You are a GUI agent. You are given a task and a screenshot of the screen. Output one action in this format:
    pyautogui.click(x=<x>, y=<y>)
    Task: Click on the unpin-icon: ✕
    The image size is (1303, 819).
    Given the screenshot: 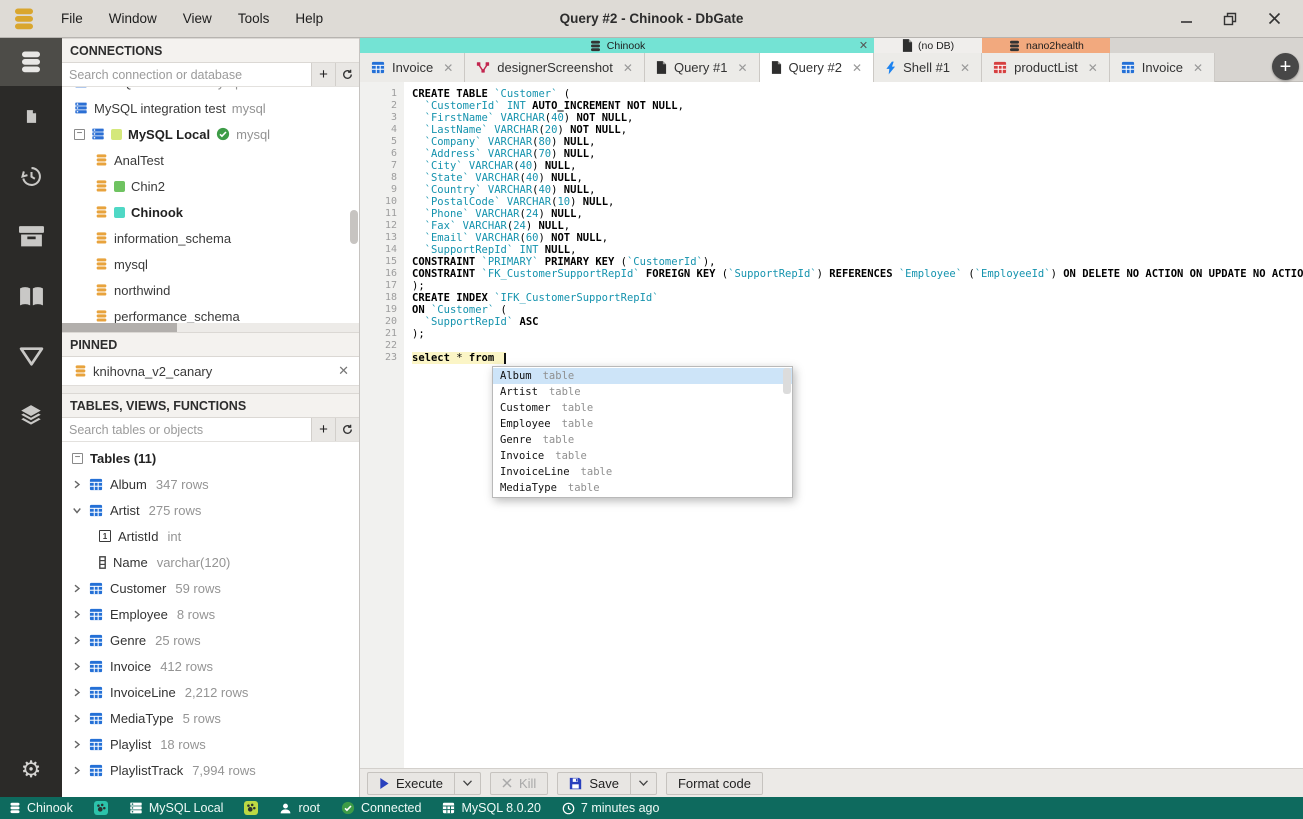 What is the action you would take?
    pyautogui.click(x=343, y=371)
    